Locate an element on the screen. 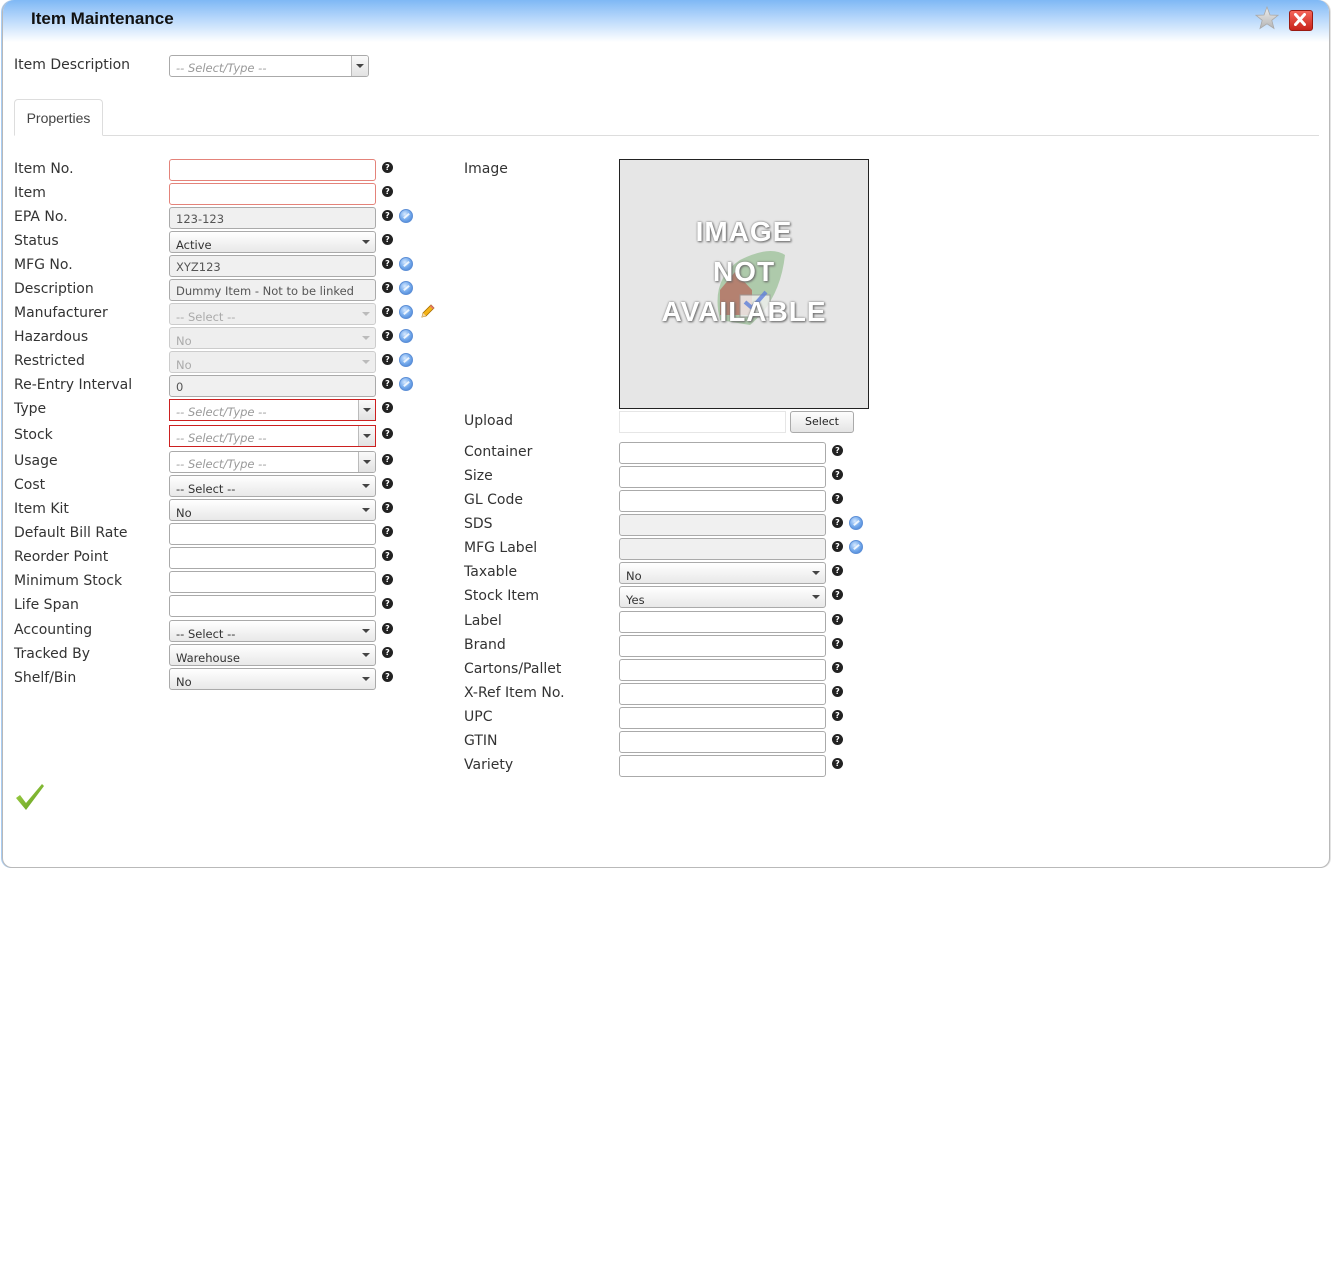  tracked-by-select: Warehouse is located at coordinates (272, 655).